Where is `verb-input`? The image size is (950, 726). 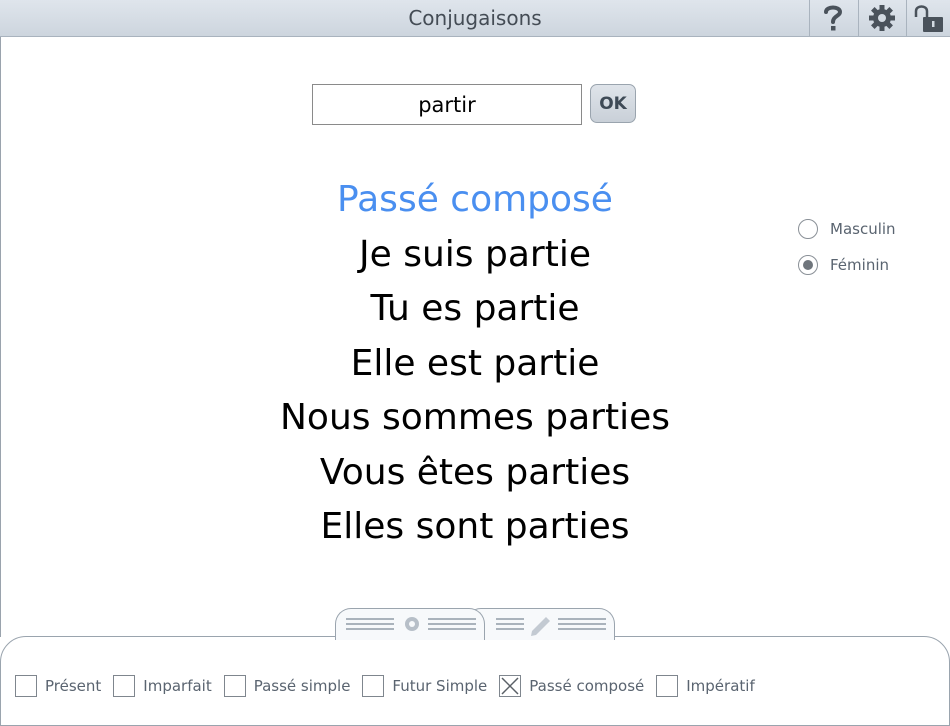 verb-input is located at coordinates (447, 104).